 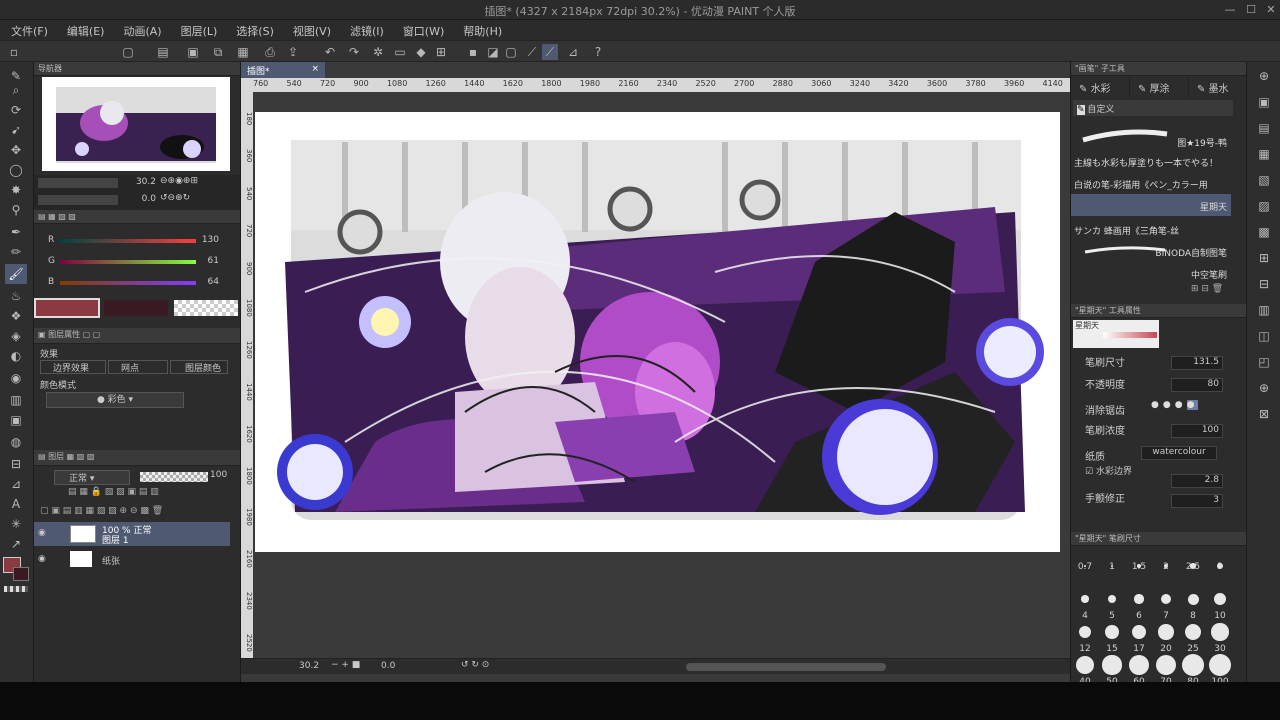 What do you see at coordinates (1197, 385) in the screenshot?
I see `opacity-field: 80` at bounding box center [1197, 385].